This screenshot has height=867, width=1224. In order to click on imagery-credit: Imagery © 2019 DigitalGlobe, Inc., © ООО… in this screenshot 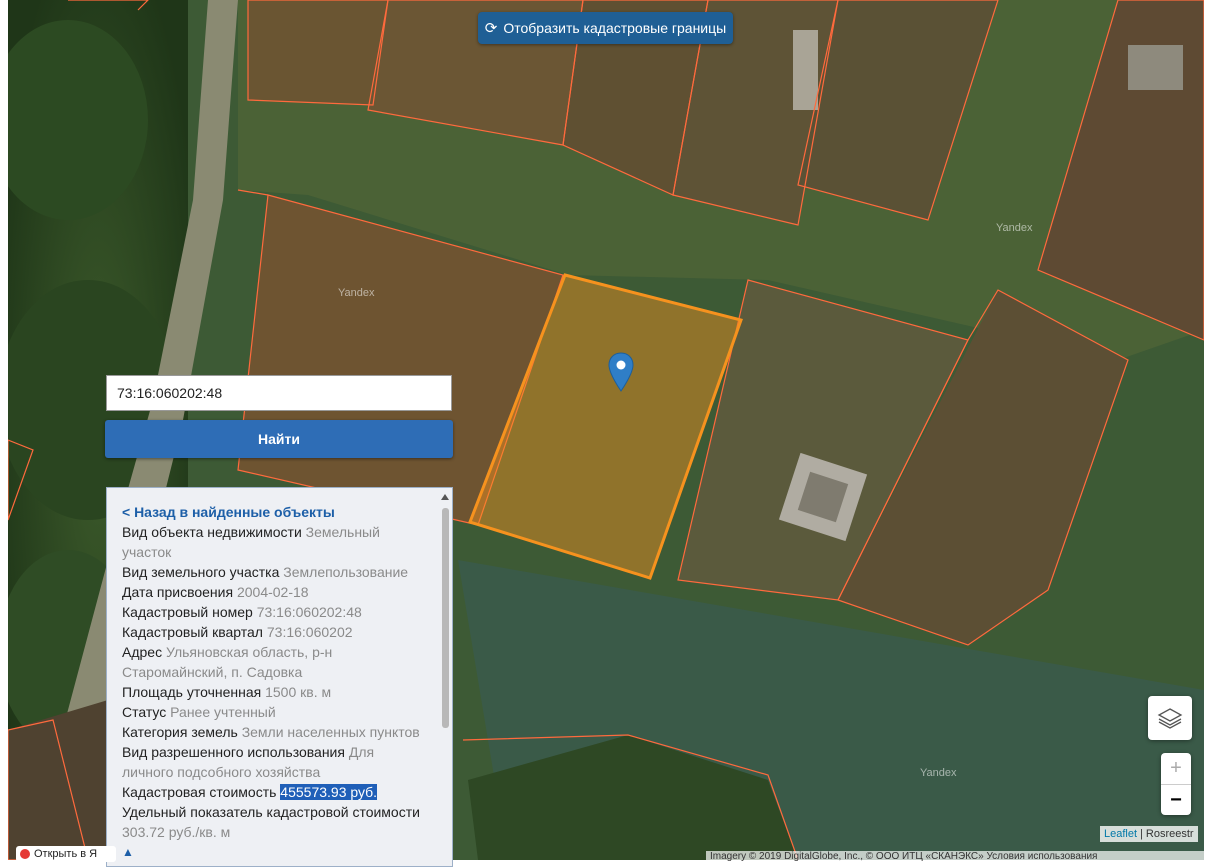, I will do `click(958, 857)`.